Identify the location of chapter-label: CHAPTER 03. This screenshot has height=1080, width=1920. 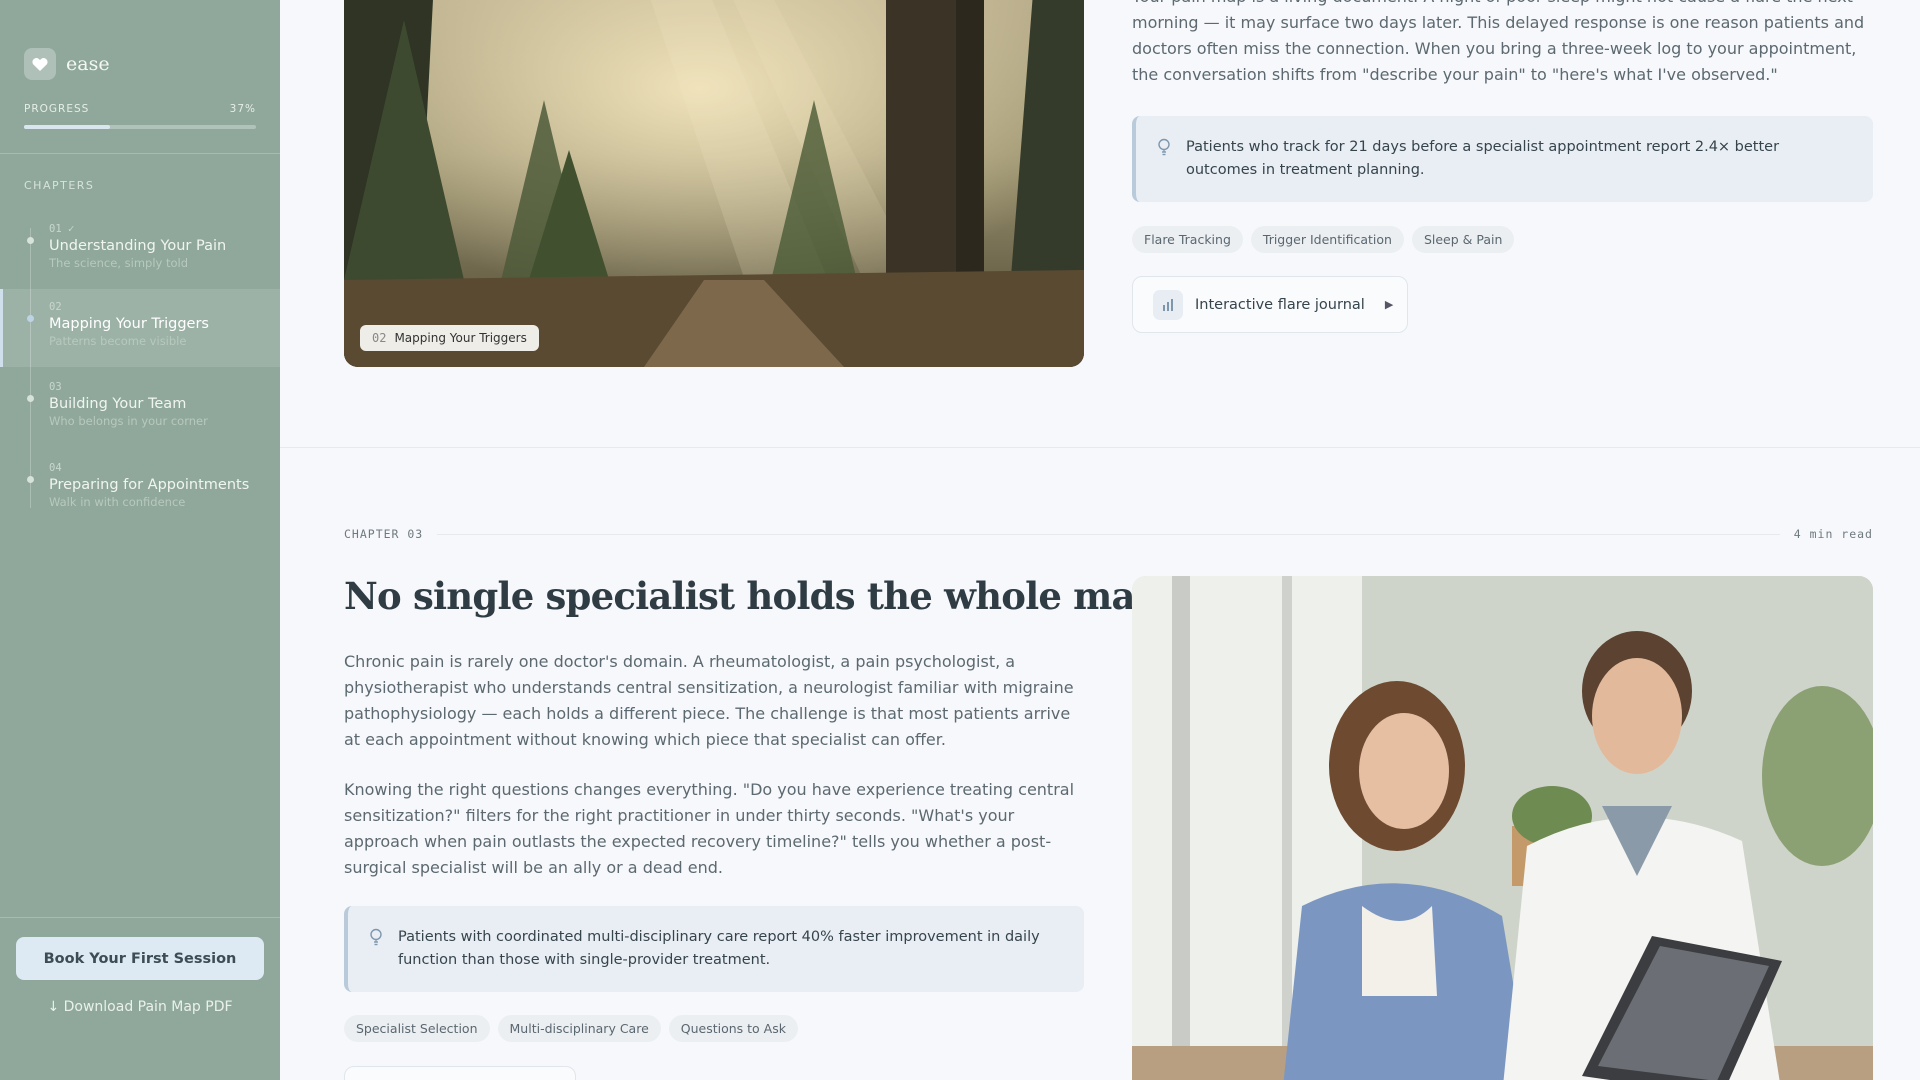
(384, 534).